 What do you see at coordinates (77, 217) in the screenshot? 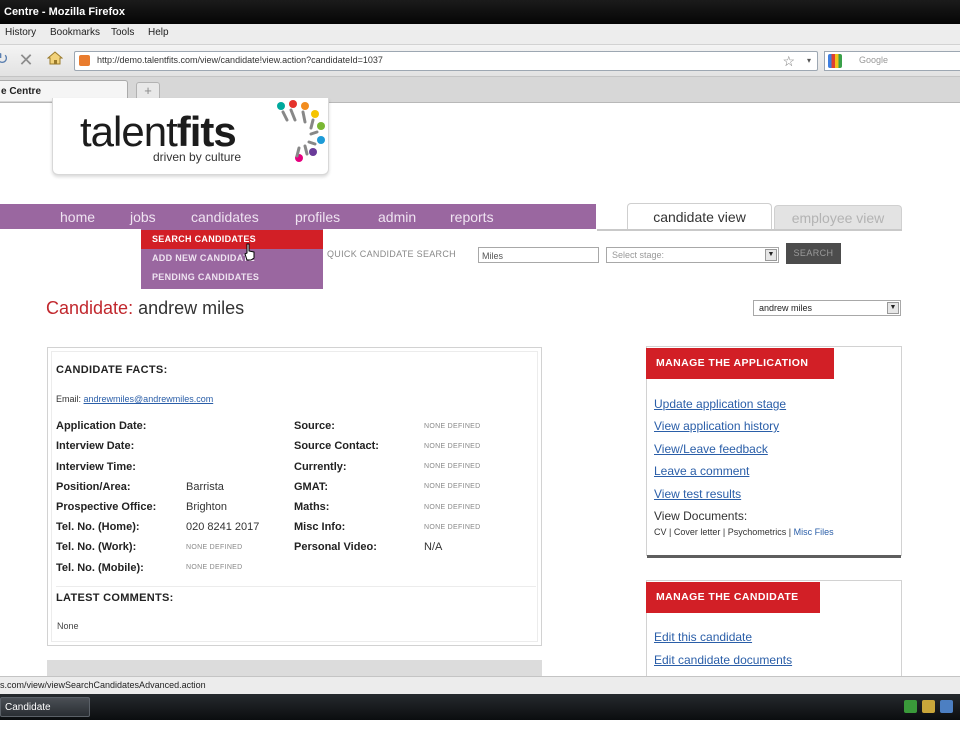
I see `nav-home: home` at bounding box center [77, 217].